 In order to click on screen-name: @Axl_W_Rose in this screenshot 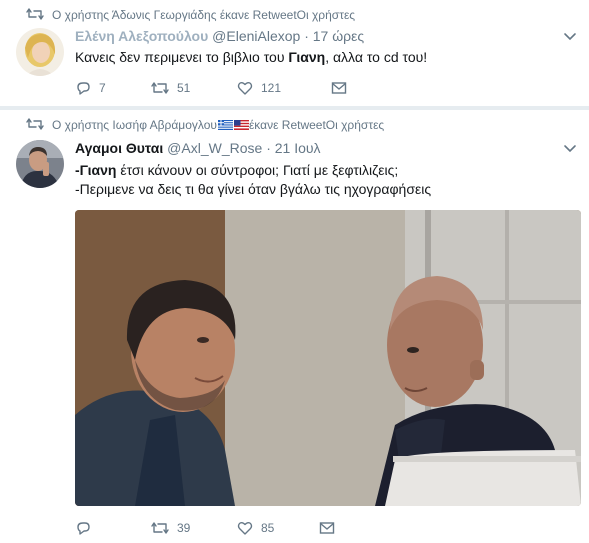, I will do `click(214, 148)`.